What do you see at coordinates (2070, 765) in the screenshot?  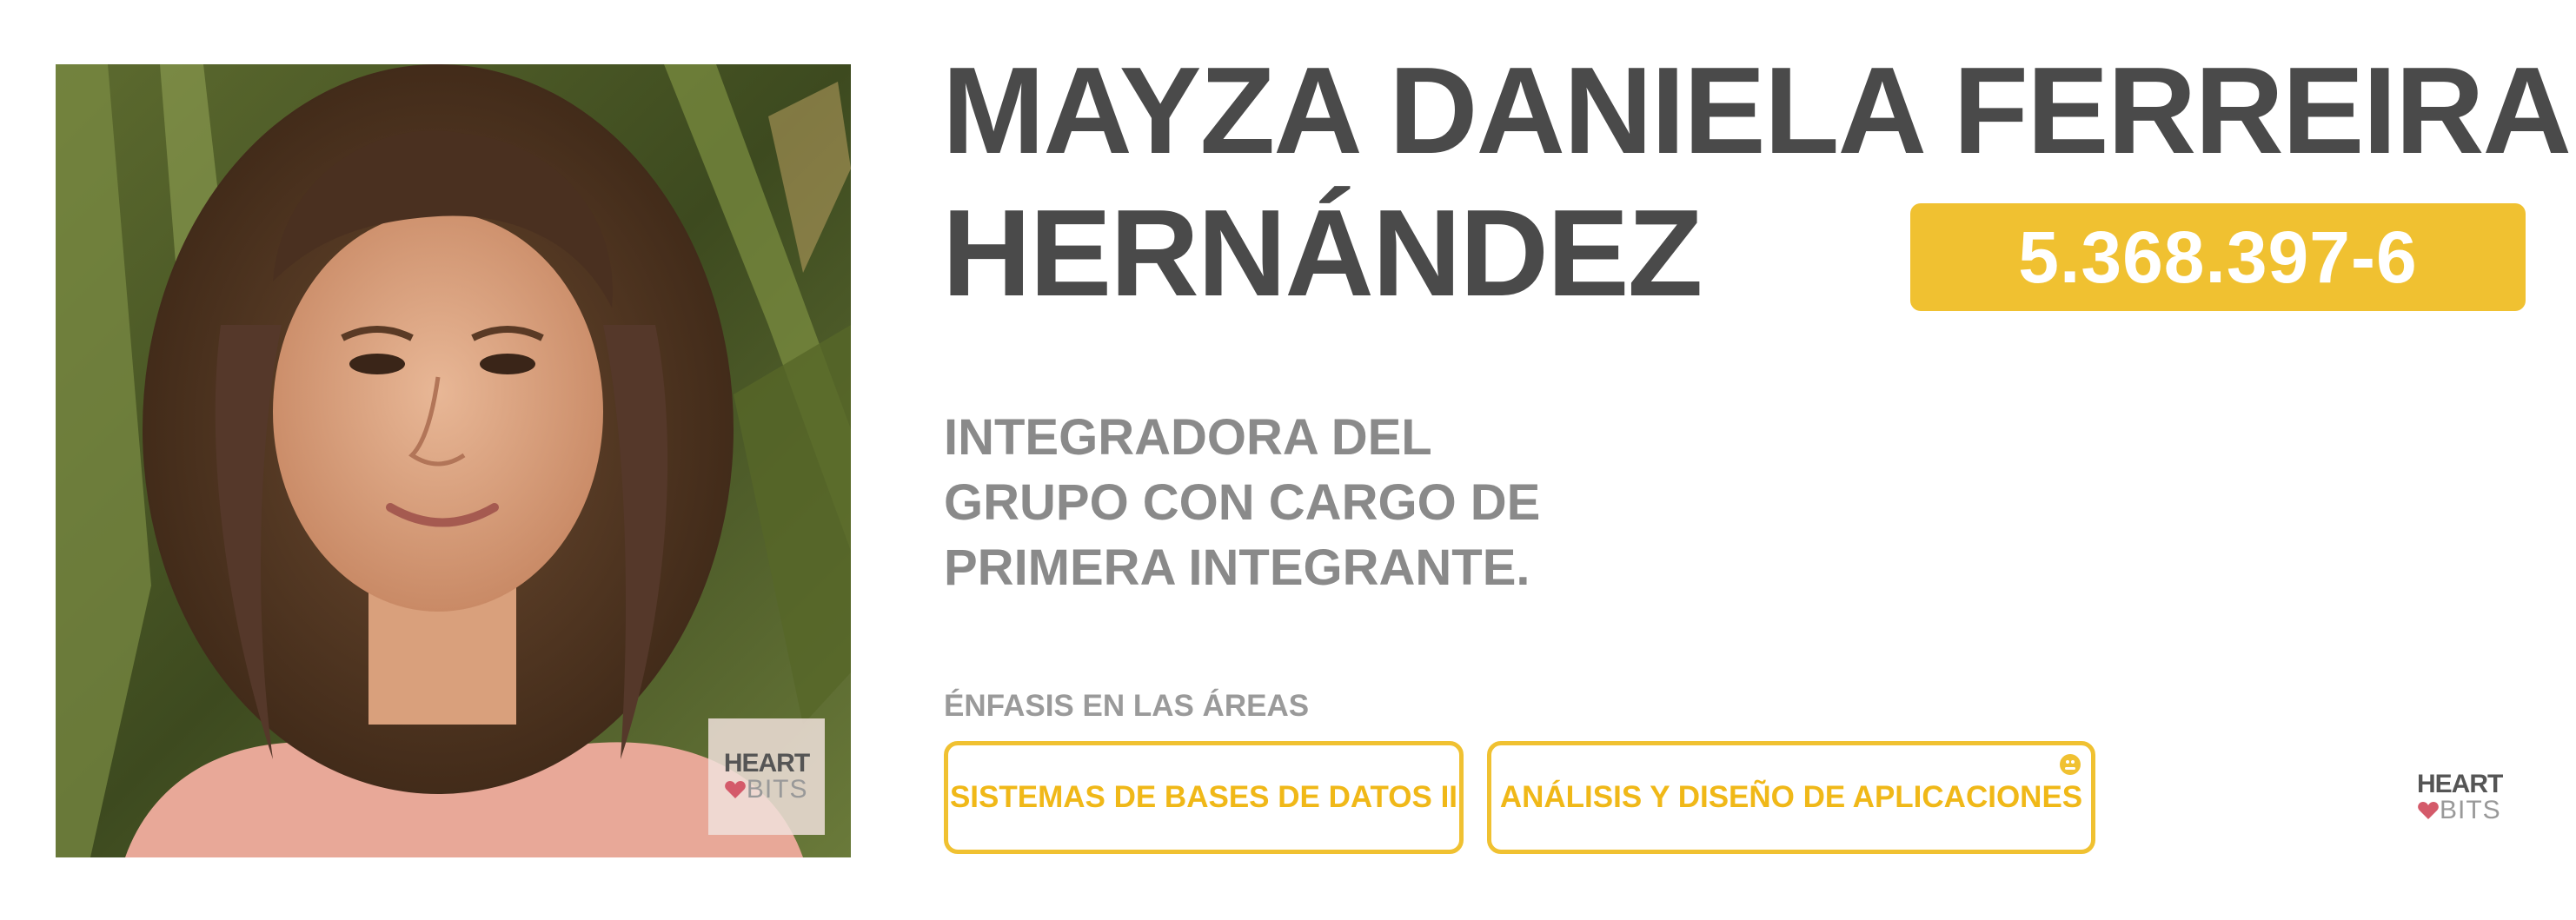 I see `face-icon` at bounding box center [2070, 765].